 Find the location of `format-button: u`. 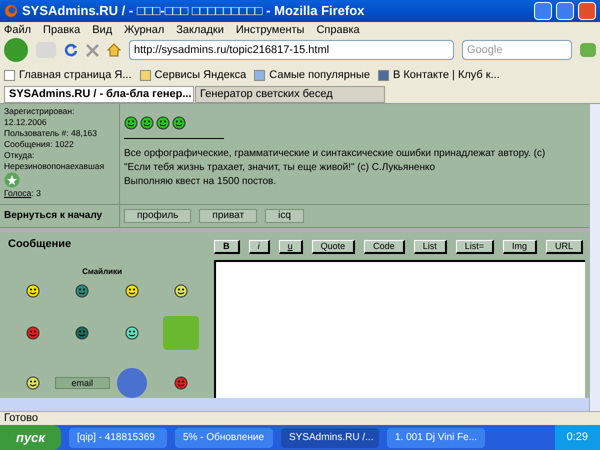

format-button: u is located at coordinates (290, 247).